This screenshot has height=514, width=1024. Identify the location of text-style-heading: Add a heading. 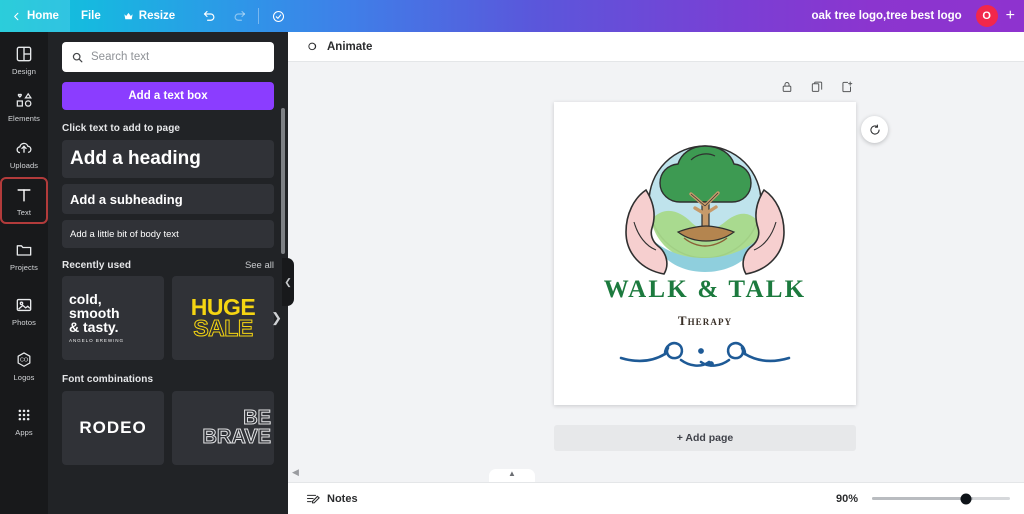
(168, 159).